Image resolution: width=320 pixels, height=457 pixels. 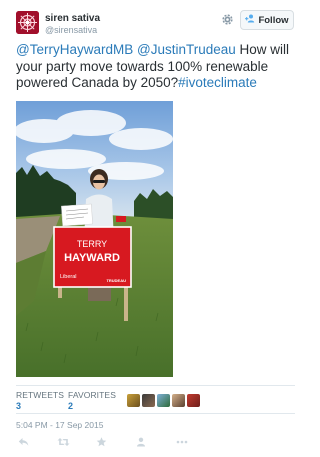 What do you see at coordinates (63, 443) in the screenshot?
I see `retweet-icon` at bounding box center [63, 443].